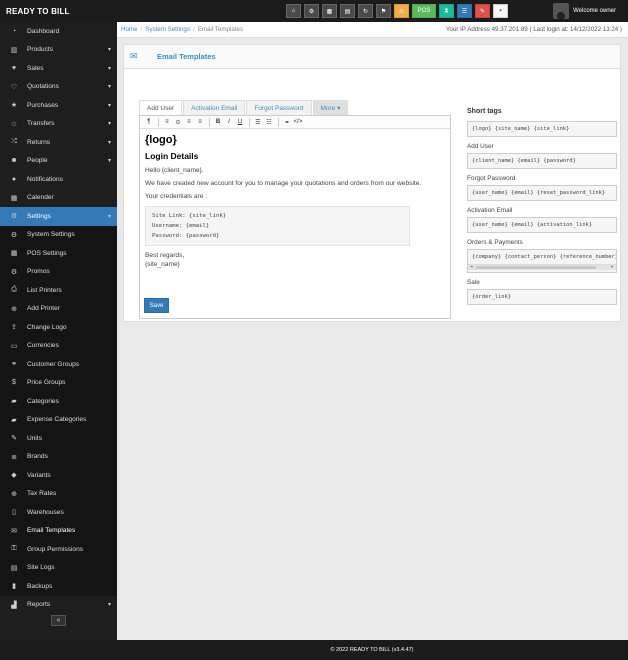  What do you see at coordinates (58, 605) in the screenshot?
I see `sidebar-item-reports: ▟ Reports ▾` at bounding box center [58, 605].